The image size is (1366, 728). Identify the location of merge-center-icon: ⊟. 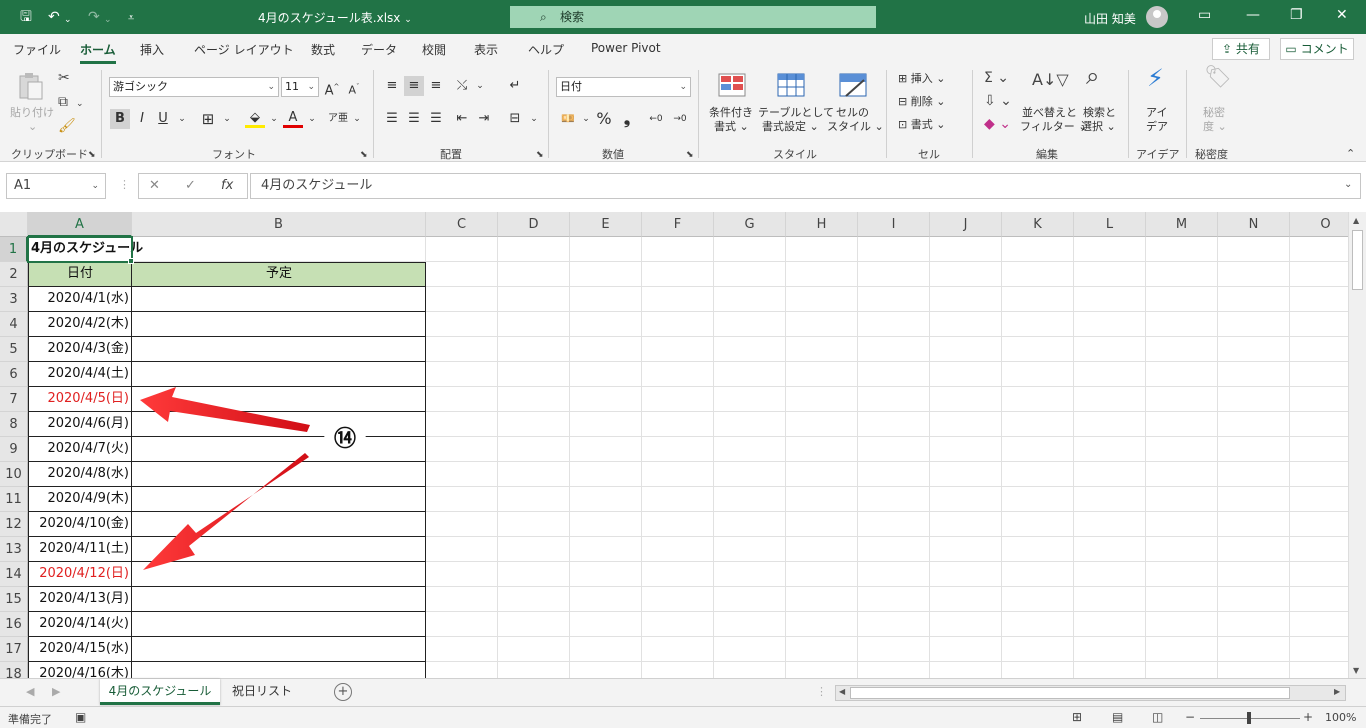
(515, 119).